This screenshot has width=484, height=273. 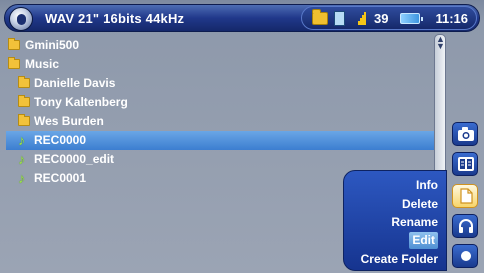 What do you see at coordinates (242, 18) in the screenshot?
I see `top-status-bar: WAV 21" 16bits 44kHz 39 11:16` at bounding box center [242, 18].